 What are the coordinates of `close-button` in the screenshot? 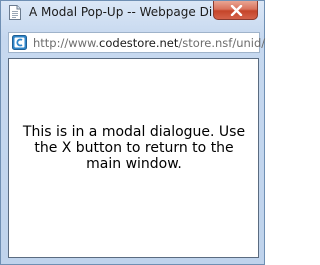 It's located at (235, 10).